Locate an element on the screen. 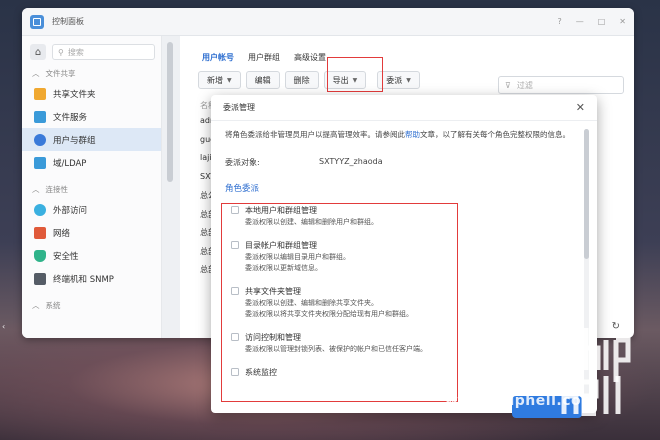 The width and height of the screenshot is (660, 440). sidebar-item-label: 终端机和 SNMP is located at coordinates (83, 279).